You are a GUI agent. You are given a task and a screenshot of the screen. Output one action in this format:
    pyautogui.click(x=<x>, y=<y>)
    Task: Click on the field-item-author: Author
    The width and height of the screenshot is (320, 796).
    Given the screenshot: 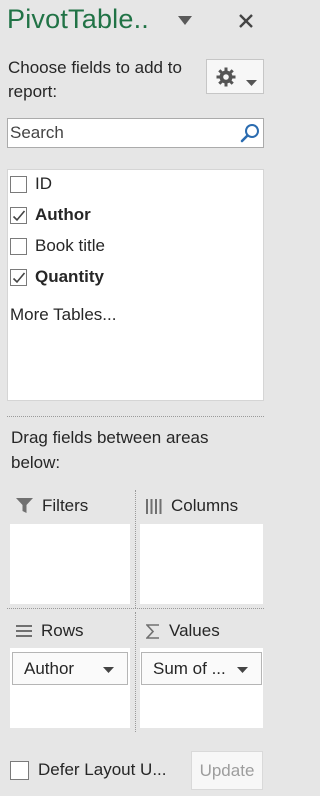 What is the action you would take?
    pyautogui.click(x=50, y=215)
    